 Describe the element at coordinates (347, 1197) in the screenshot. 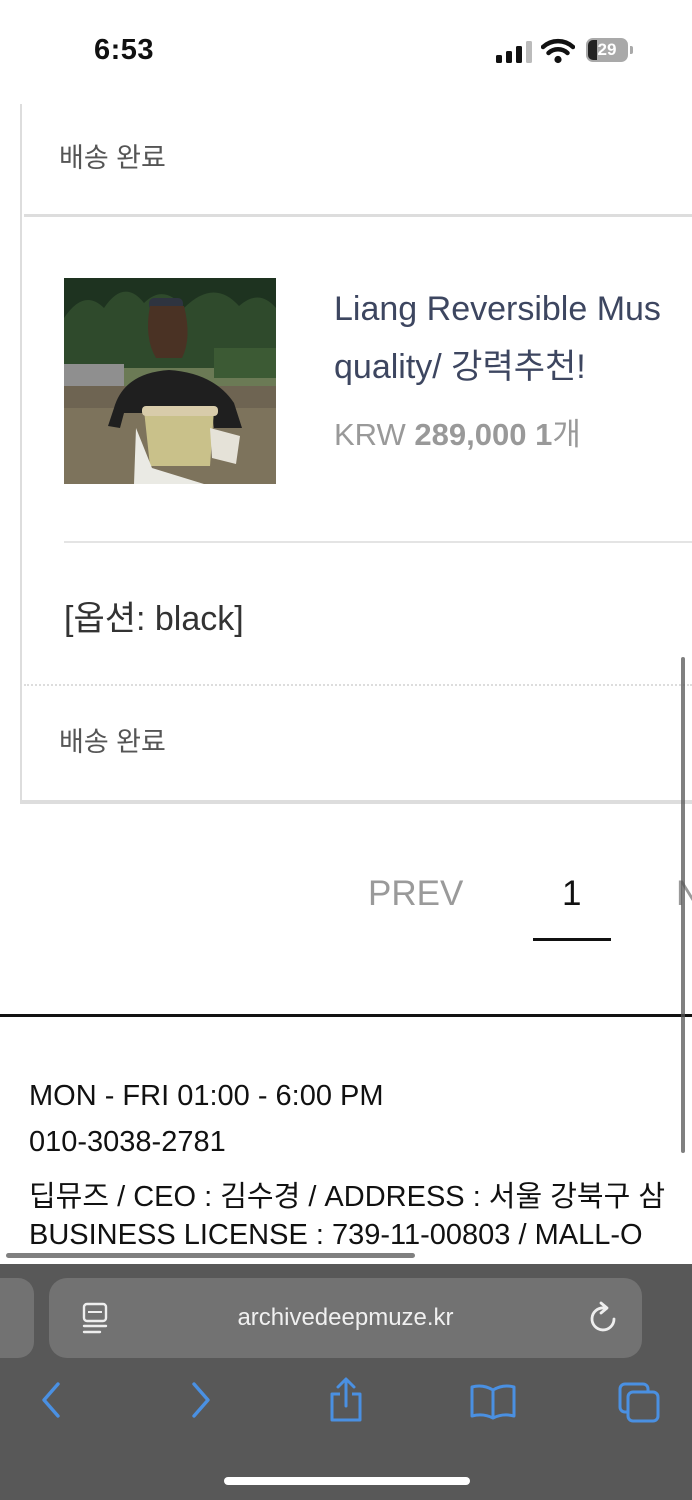

I see `footer-company: 딥뮤즈 / CEO : 김수경 / ADDRESS : 서울 강북구 삼` at that location.